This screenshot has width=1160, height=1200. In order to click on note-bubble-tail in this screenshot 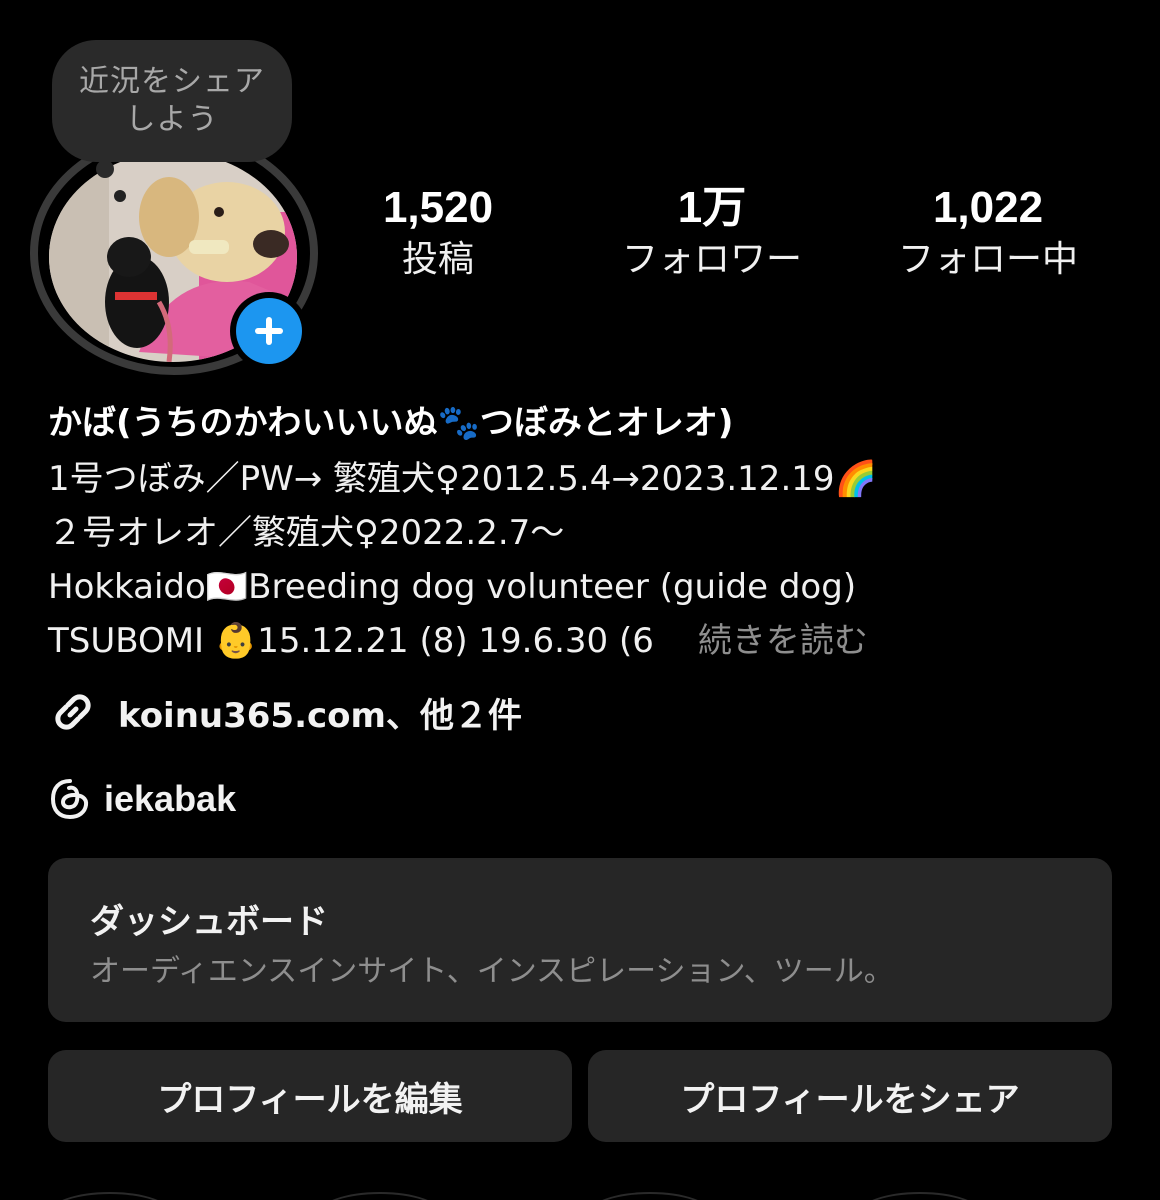, I will do `click(105, 169)`.